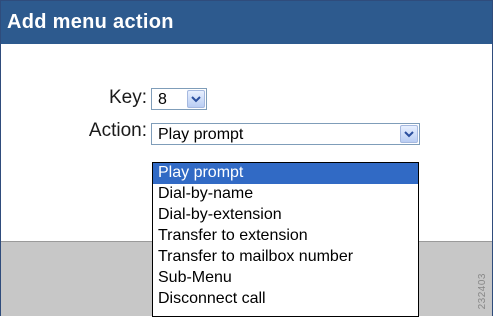 Image resolution: width=493 pixels, height=317 pixels. I want to click on key-dropdown-button, so click(196, 99).